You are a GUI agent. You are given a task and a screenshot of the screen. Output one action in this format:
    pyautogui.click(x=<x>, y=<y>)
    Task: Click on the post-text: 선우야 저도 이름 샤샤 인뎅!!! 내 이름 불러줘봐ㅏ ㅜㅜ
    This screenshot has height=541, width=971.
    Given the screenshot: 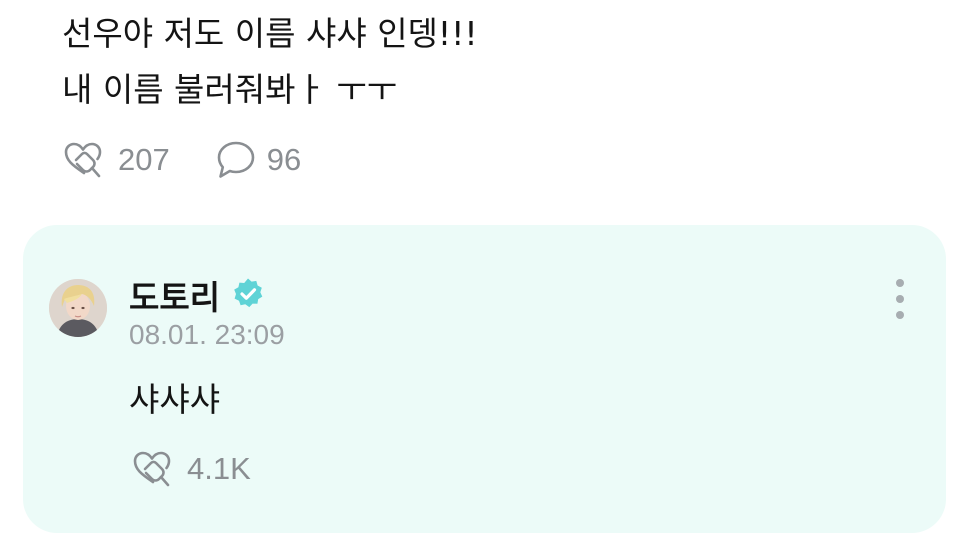 What is the action you would take?
    pyautogui.click(x=270, y=62)
    